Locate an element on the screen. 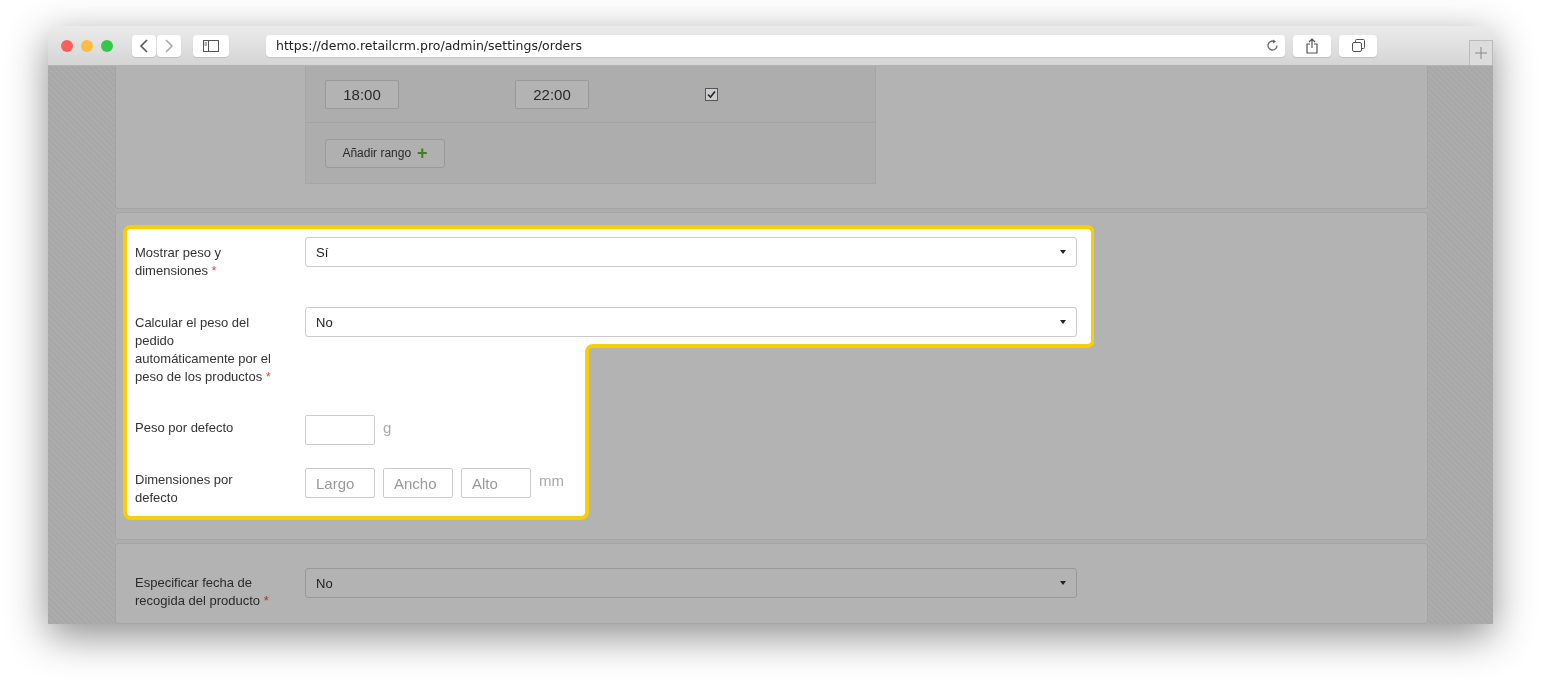 The image size is (1542, 695). unit-label: g is located at coordinates (387, 427).